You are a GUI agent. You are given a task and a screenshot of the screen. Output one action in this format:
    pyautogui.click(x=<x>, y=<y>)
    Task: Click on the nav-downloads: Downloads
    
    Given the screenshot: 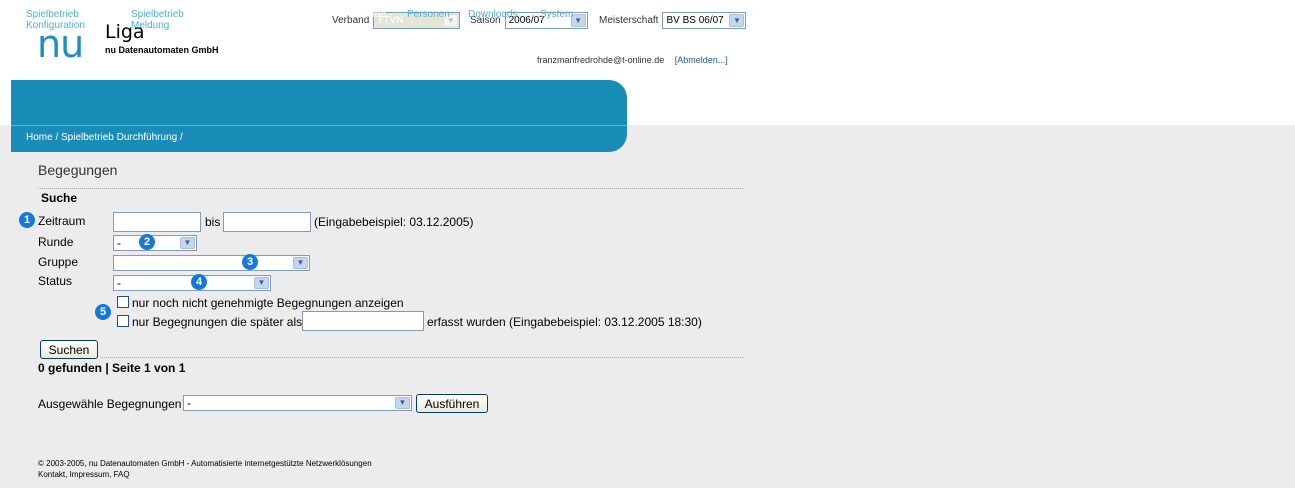 What is the action you would take?
    pyautogui.click(x=492, y=14)
    